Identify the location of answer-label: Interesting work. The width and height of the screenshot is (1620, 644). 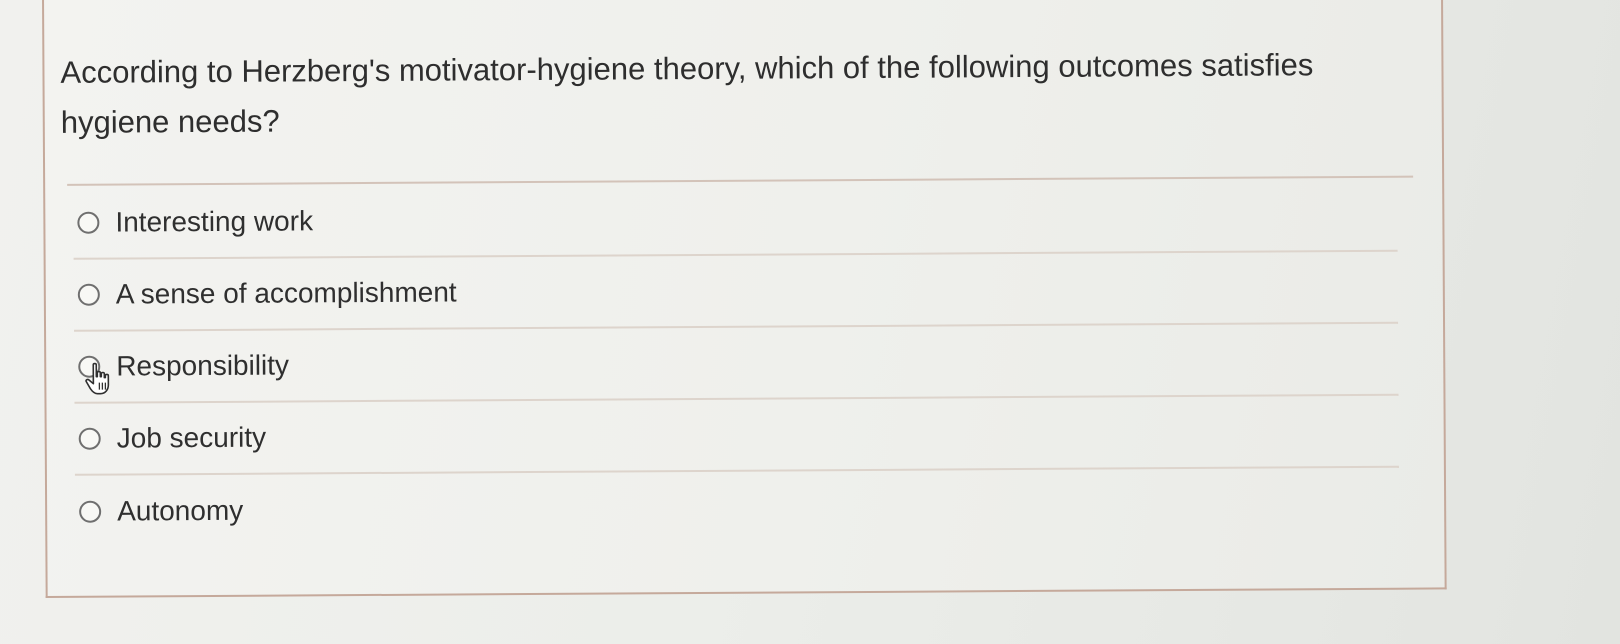
(214, 221).